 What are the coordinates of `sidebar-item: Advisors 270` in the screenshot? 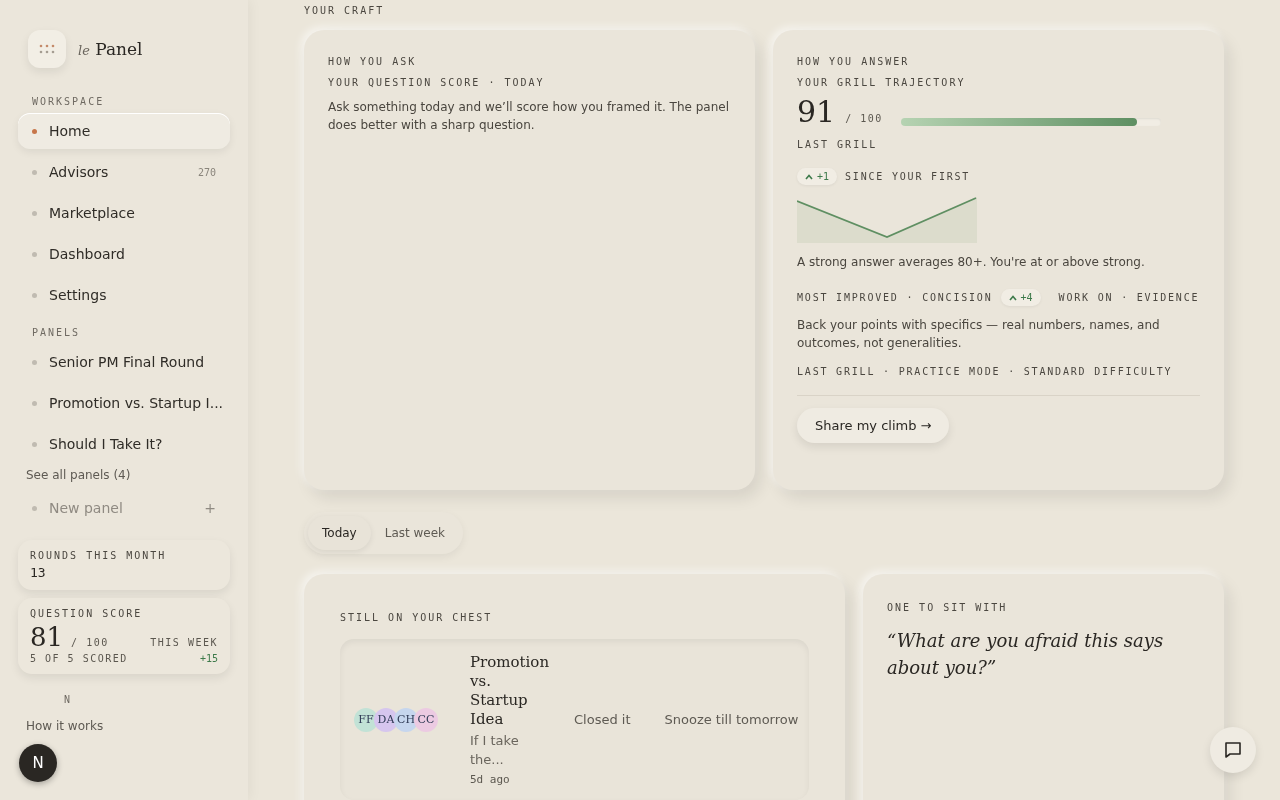 It's located at (124, 172).